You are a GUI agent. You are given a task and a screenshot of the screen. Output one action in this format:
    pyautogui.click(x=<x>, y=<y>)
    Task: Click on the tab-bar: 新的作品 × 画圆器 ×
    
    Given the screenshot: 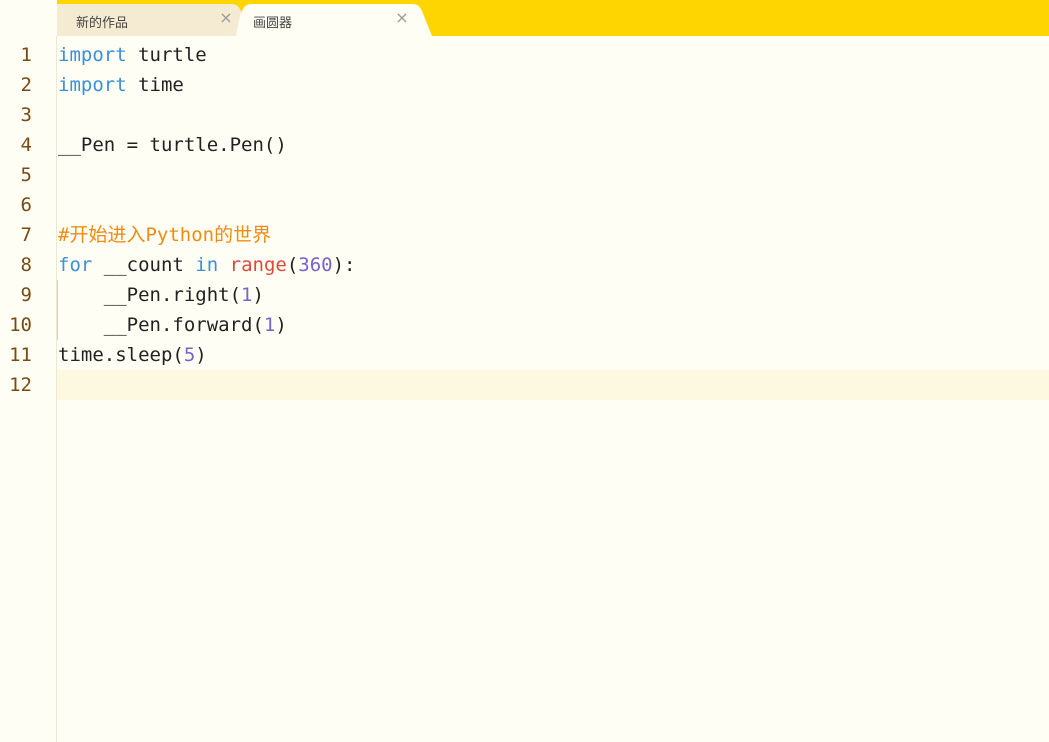 What is the action you would take?
    pyautogui.click(x=524, y=18)
    